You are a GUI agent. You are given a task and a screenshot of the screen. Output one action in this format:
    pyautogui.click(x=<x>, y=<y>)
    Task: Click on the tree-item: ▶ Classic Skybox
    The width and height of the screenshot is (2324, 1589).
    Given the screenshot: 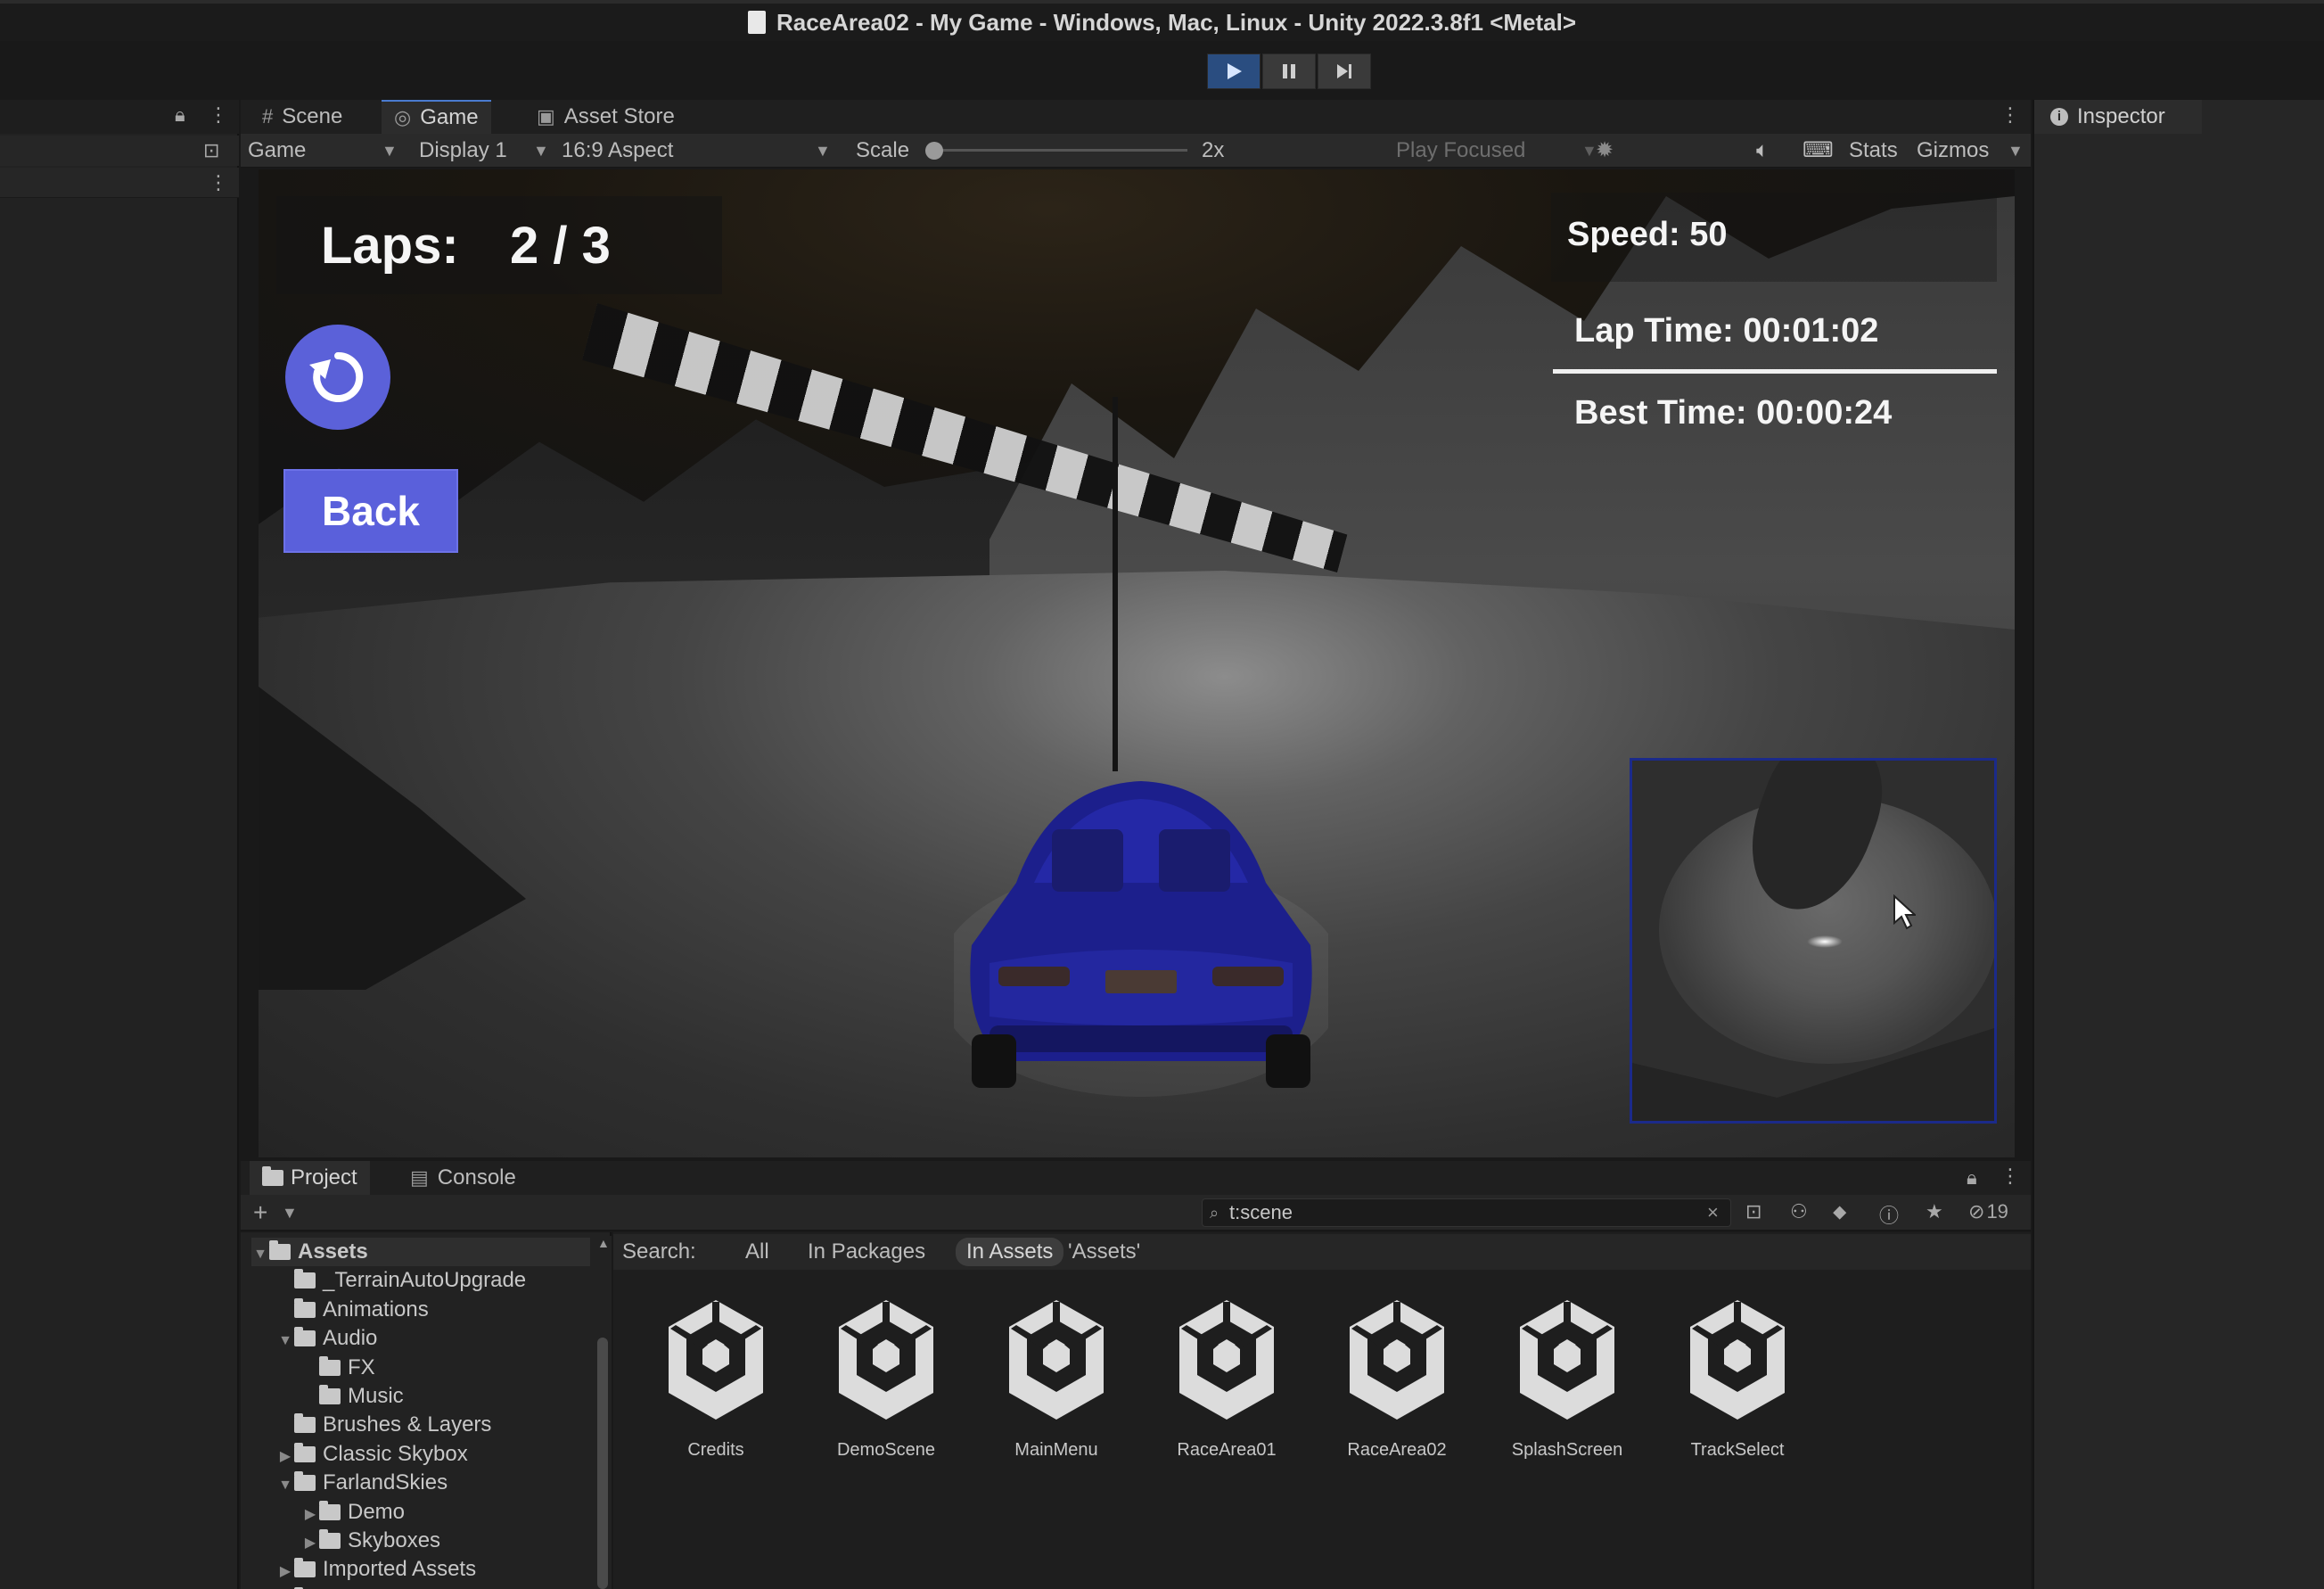 What is the action you would take?
    pyautogui.click(x=372, y=1454)
    